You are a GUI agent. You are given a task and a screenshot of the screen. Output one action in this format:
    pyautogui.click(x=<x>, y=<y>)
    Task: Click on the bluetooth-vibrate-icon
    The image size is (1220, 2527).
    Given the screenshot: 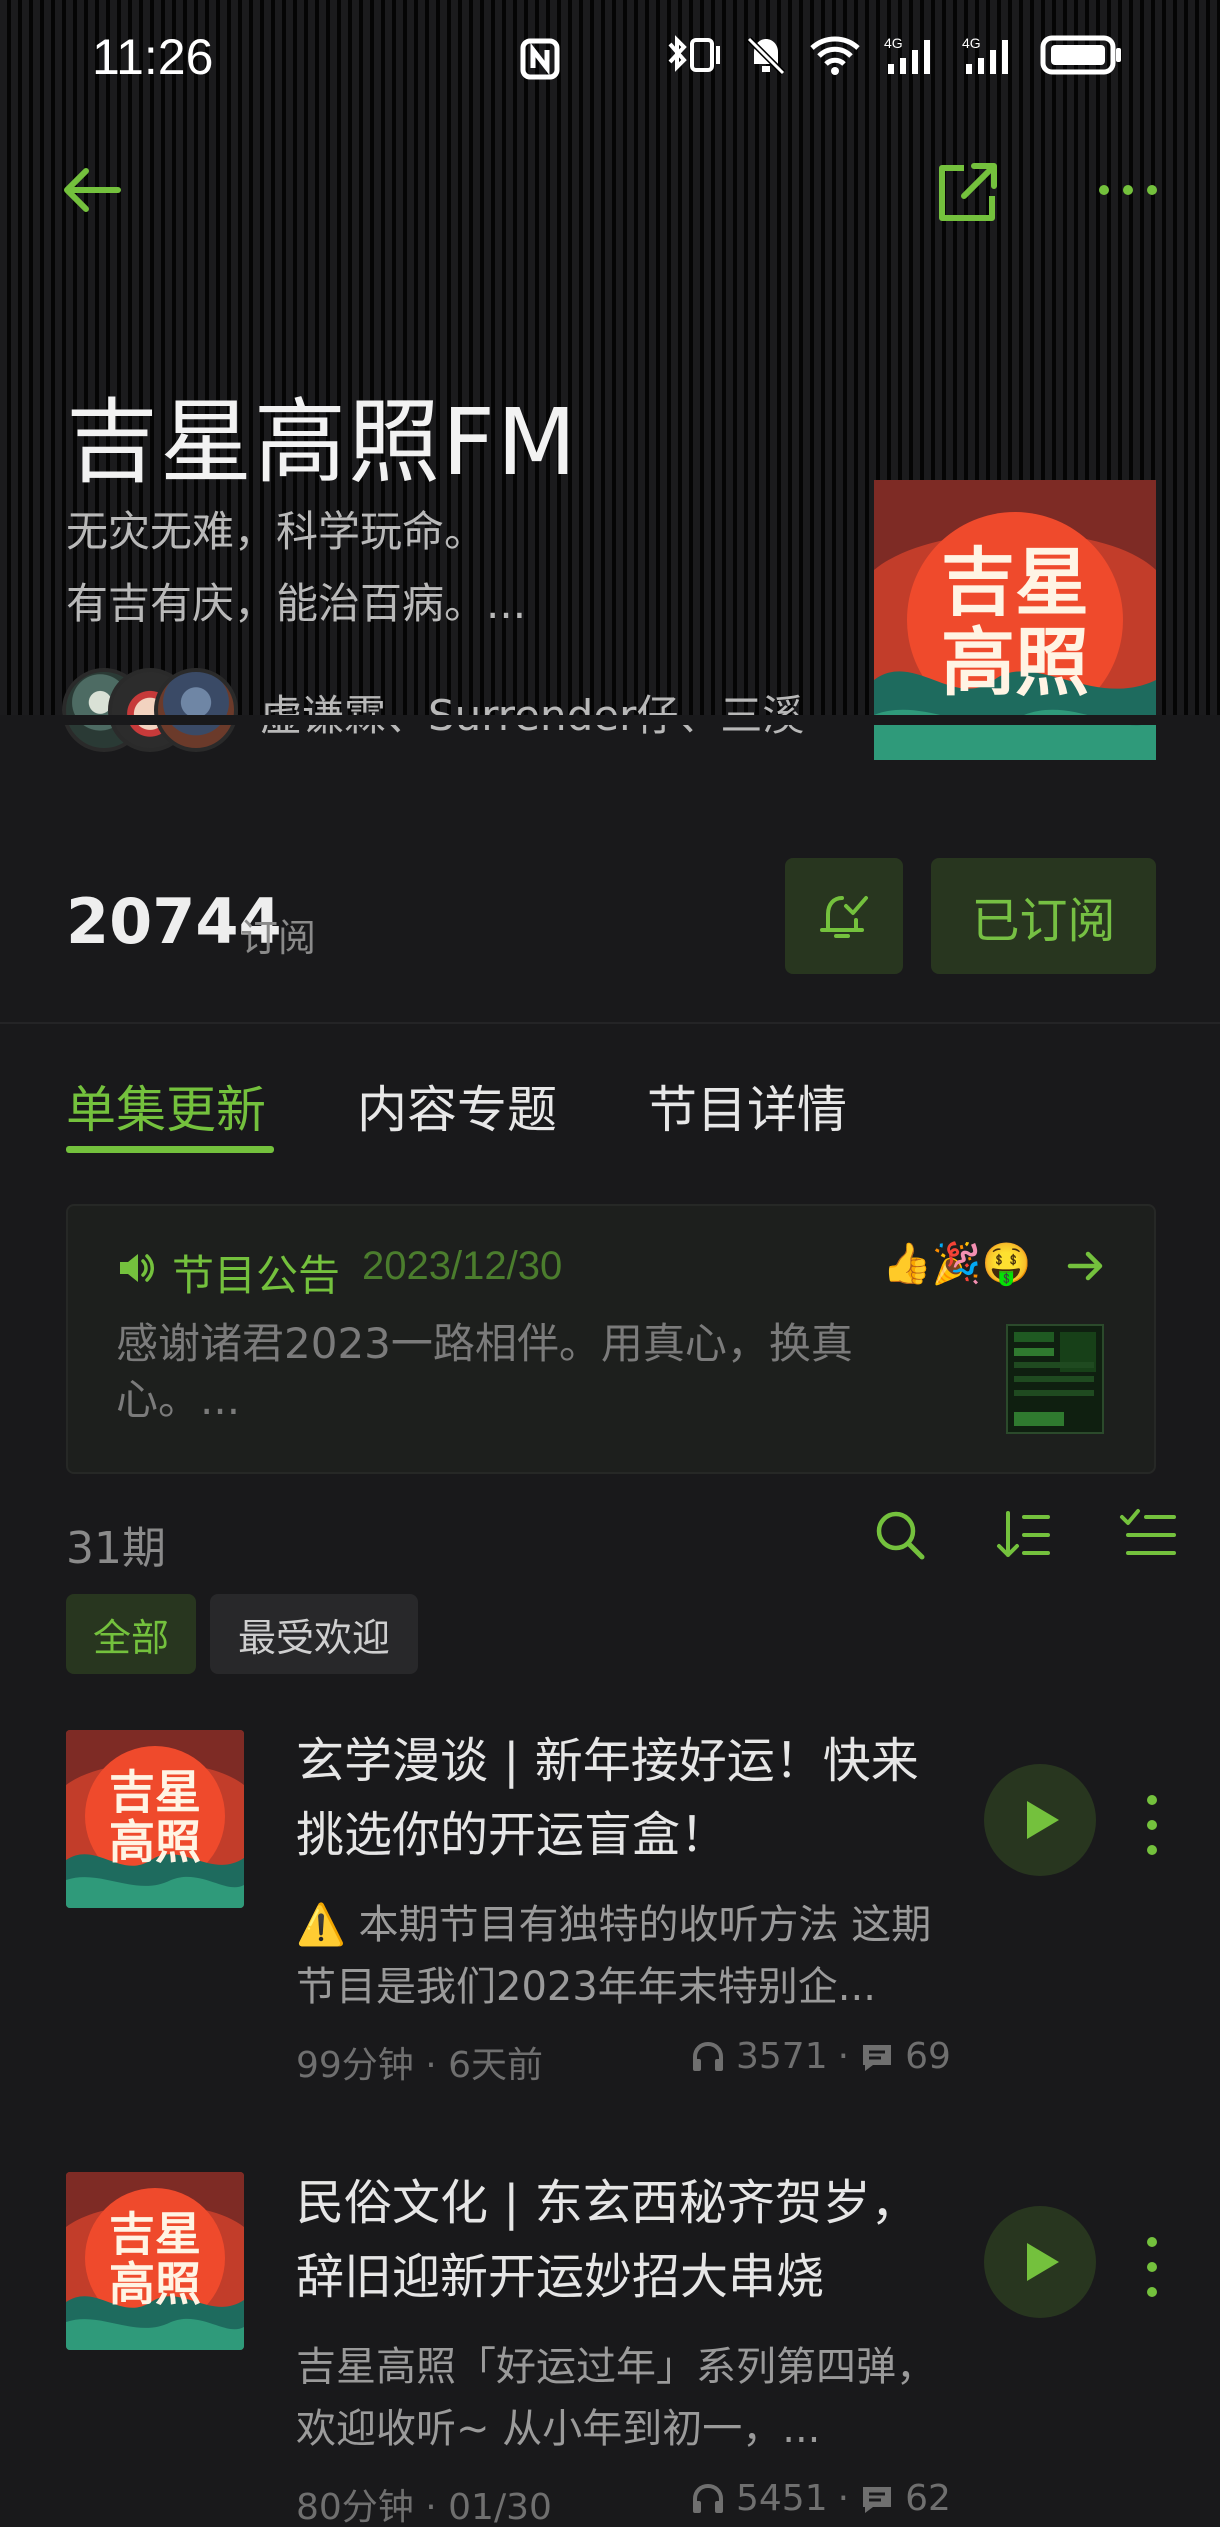 What is the action you would take?
    pyautogui.click(x=694, y=53)
    